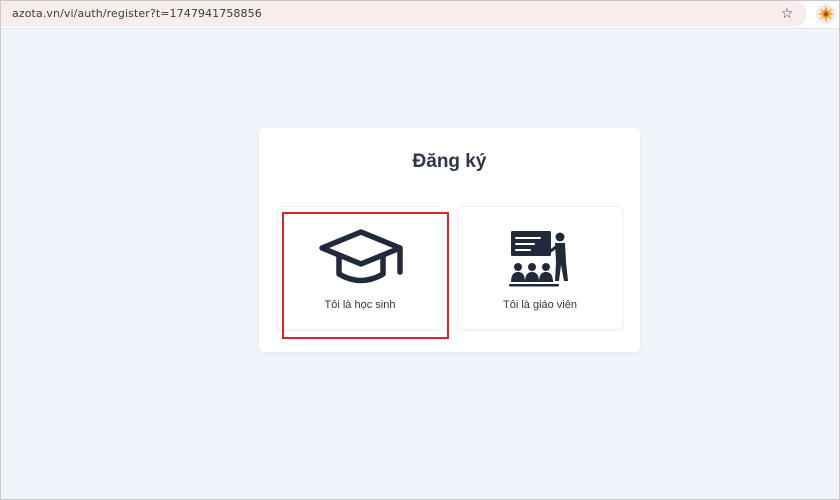  I want to click on register-title: Đăng ký, so click(449, 161).